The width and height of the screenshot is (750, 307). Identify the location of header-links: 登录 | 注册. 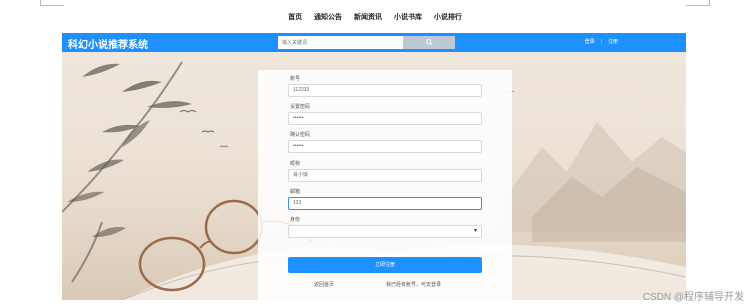
(601, 41).